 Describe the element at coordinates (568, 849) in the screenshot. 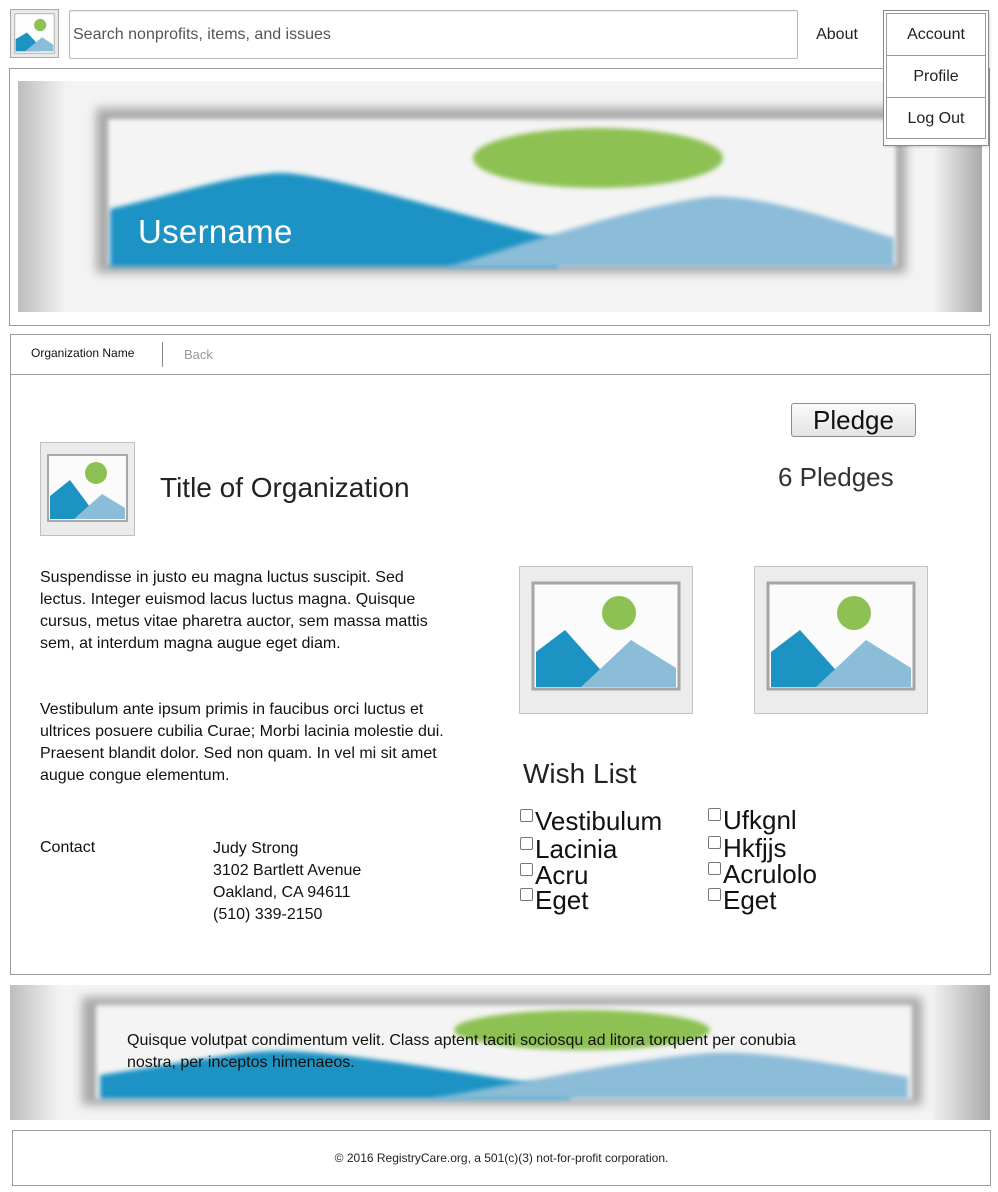

I see `wish-list-item: Lacinia` at that location.